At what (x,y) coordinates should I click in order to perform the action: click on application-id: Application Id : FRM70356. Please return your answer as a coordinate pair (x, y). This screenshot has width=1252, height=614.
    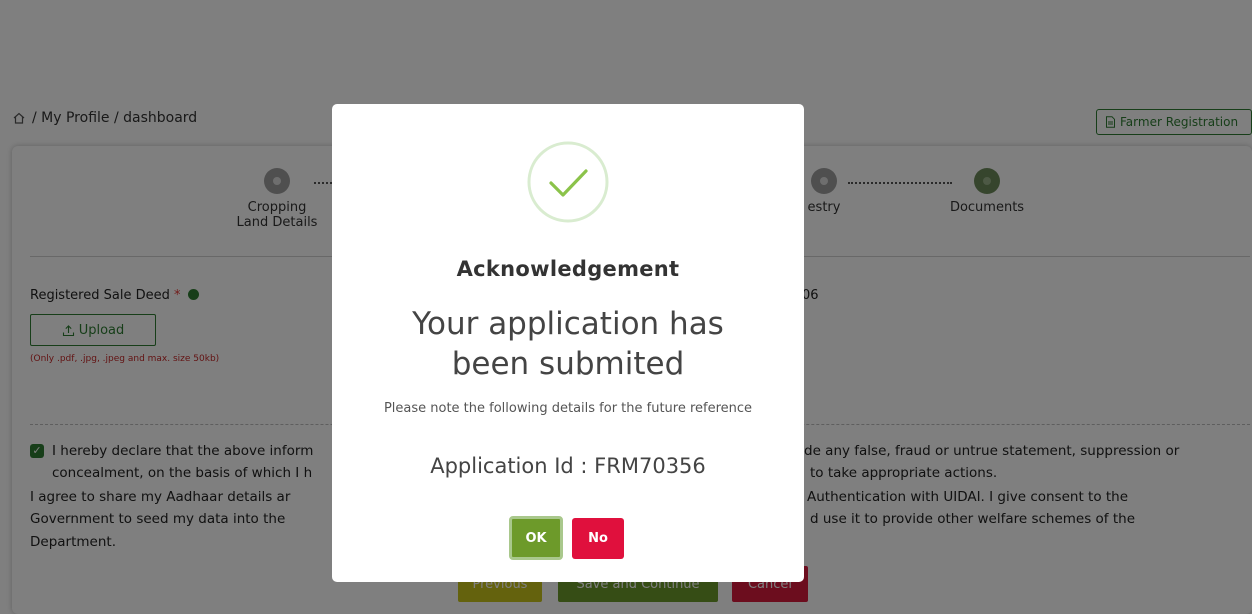
    Looking at the image, I should click on (568, 466).